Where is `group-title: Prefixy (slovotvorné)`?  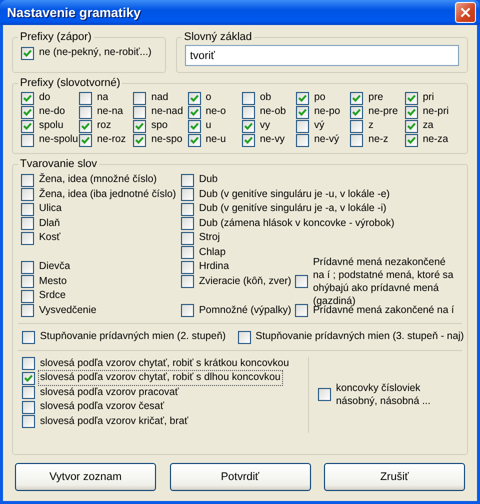 group-title: Prefixy (slovotvorné) is located at coordinates (70, 83).